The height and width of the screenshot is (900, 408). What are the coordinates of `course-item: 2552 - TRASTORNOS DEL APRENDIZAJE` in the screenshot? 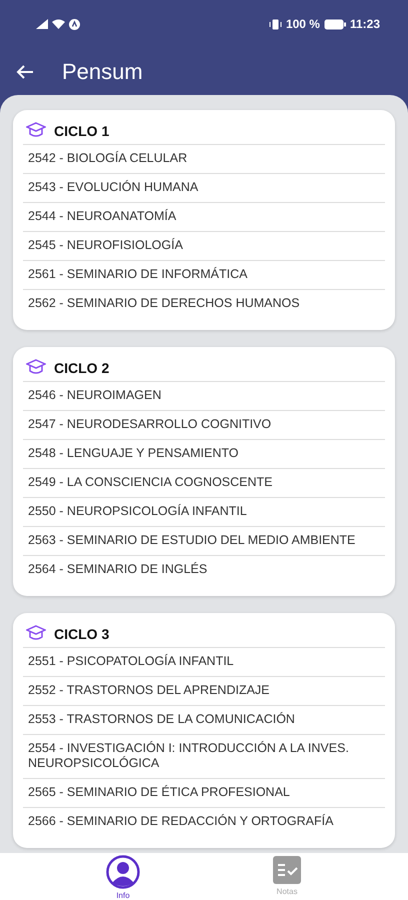 It's located at (204, 691).